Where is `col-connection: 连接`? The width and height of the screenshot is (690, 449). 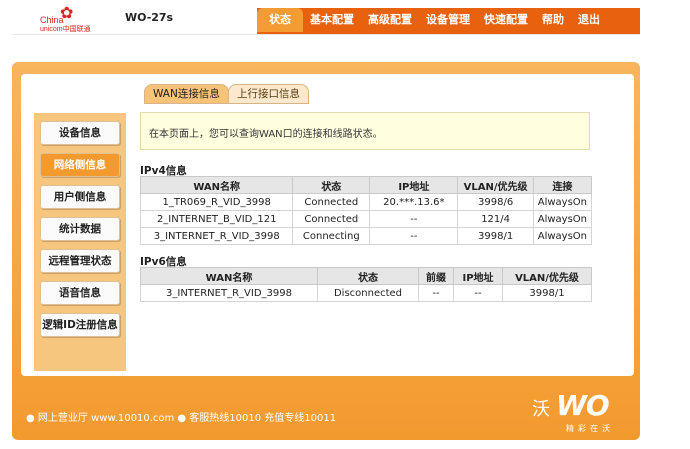 col-connection: 连接 is located at coordinates (562, 185).